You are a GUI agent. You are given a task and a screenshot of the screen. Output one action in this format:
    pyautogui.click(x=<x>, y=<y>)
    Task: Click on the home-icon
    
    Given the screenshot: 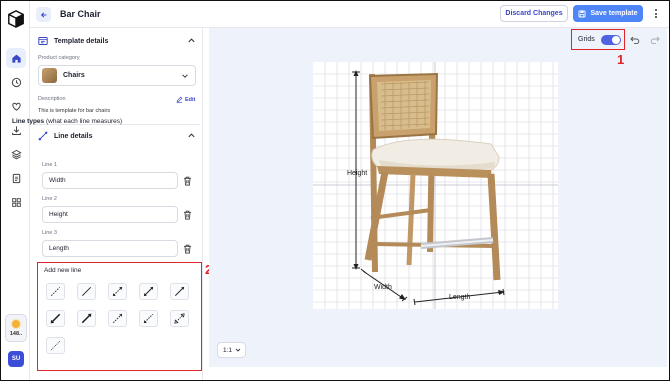 What is the action you would take?
    pyautogui.click(x=16, y=58)
    